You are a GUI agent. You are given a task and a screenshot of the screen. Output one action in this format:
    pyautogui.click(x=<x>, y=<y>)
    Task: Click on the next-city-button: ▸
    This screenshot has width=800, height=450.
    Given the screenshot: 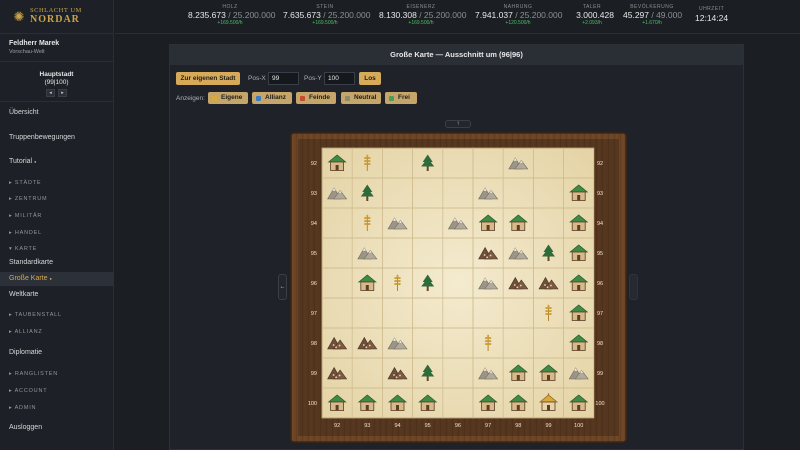 What is the action you would take?
    pyautogui.click(x=62, y=93)
    